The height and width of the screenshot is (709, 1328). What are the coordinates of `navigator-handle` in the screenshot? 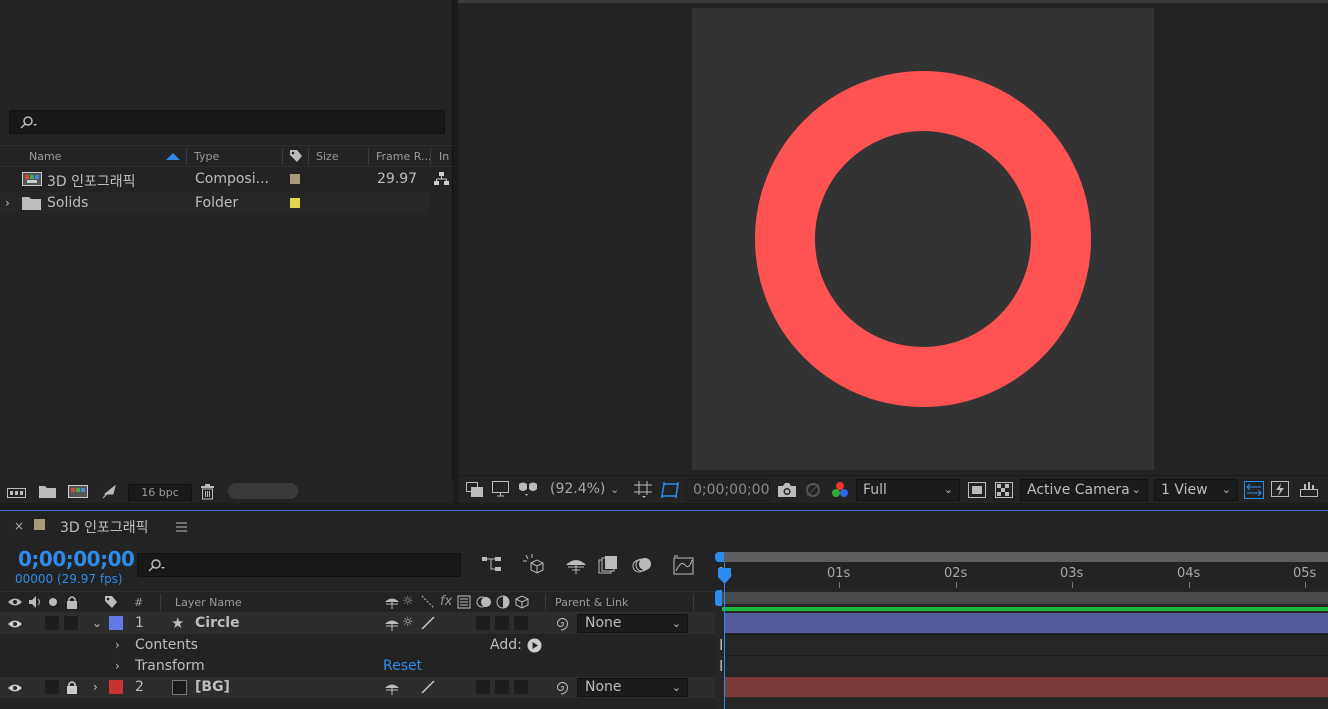 It's located at (718, 598).